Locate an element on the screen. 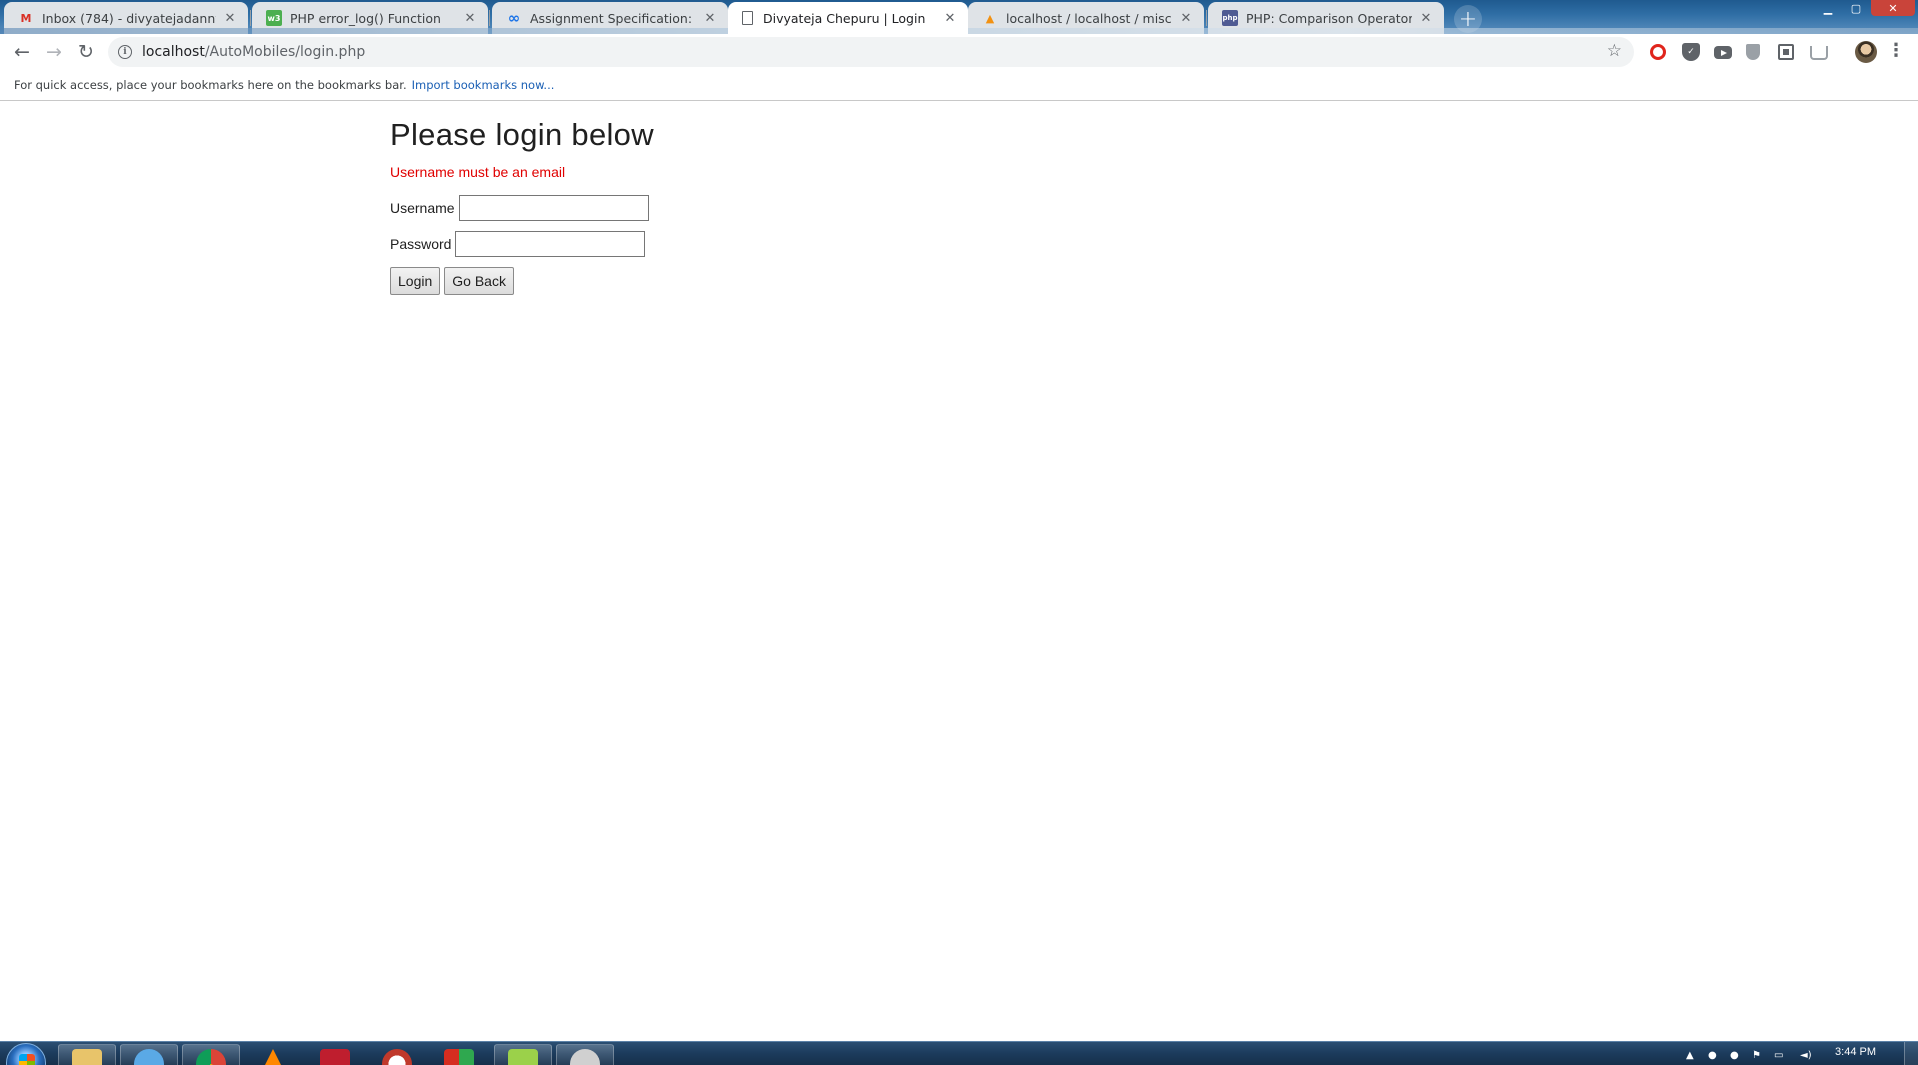  tab-assignment-spec: ∞ Assignment Specification: Autos ✕ is located at coordinates (610, 18).